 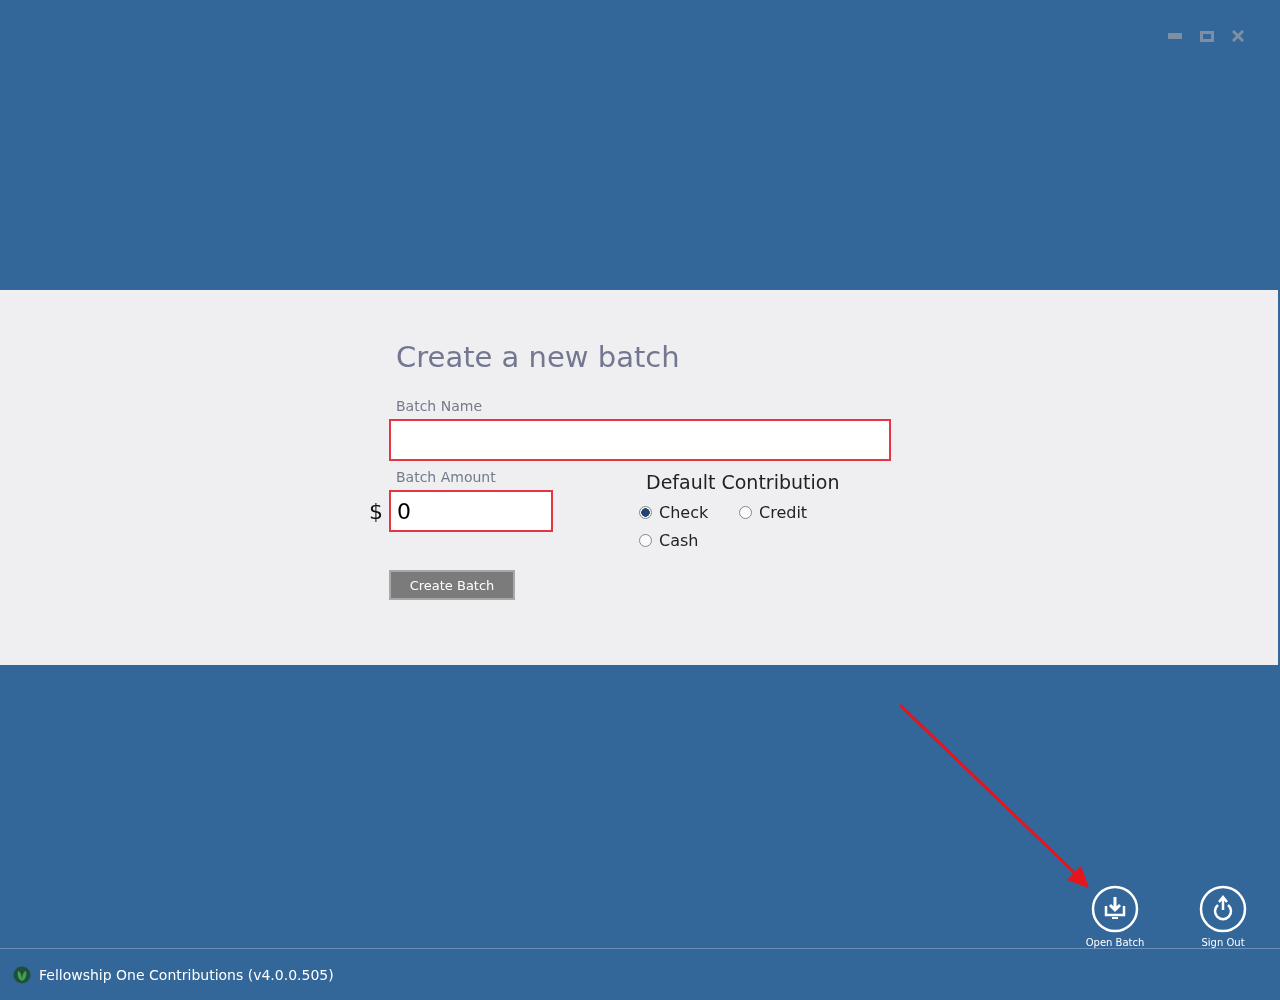 What do you see at coordinates (689, 512) in the screenshot?
I see `radio-option: Check` at bounding box center [689, 512].